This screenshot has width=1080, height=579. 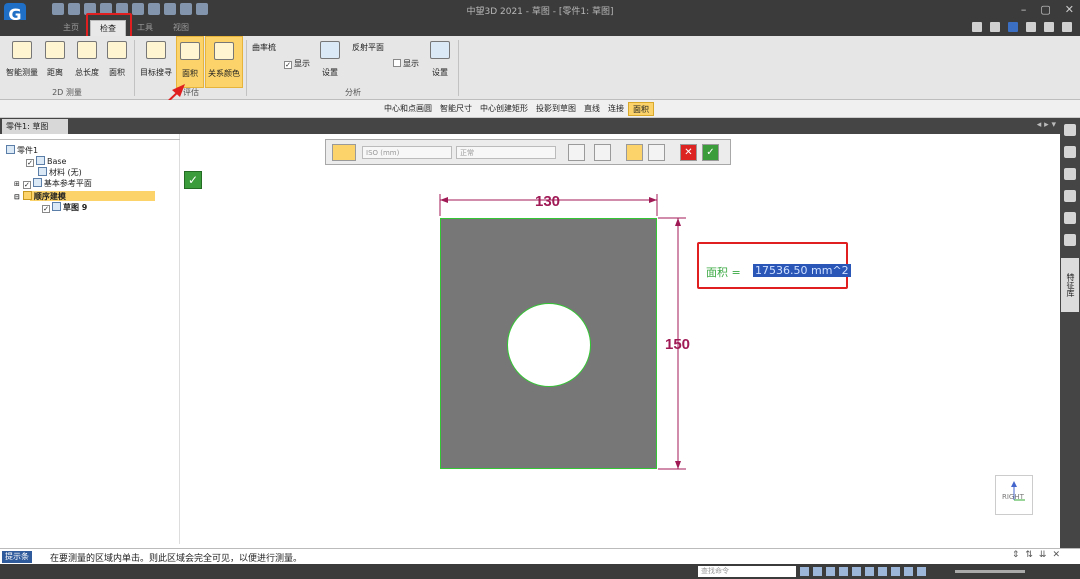 What do you see at coordinates (440, 50) in the screenshot?
I see `reflection-settings-icon` at bounding box center [440, 50].